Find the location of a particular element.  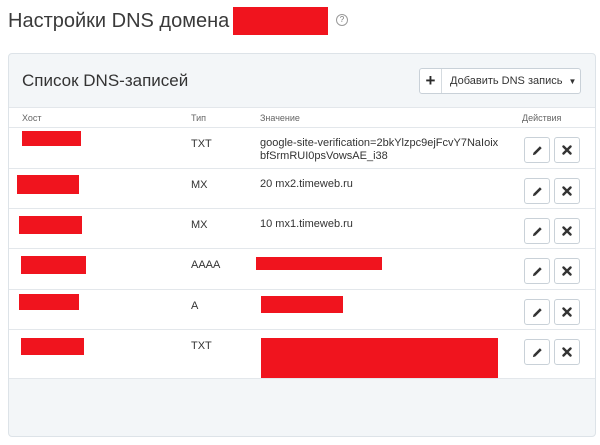

add-dns-record-button: + Добавить DNS запись ▼ is located at coordinates (500, 81).